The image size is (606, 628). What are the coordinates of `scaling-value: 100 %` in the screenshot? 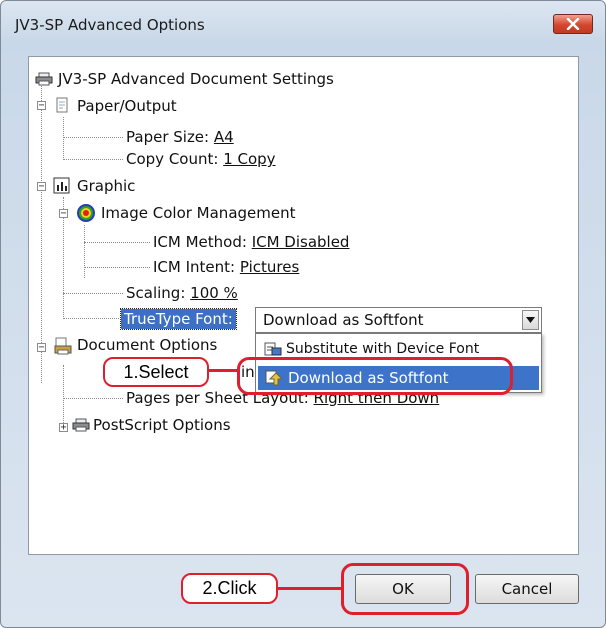 It's located at (214, 293).